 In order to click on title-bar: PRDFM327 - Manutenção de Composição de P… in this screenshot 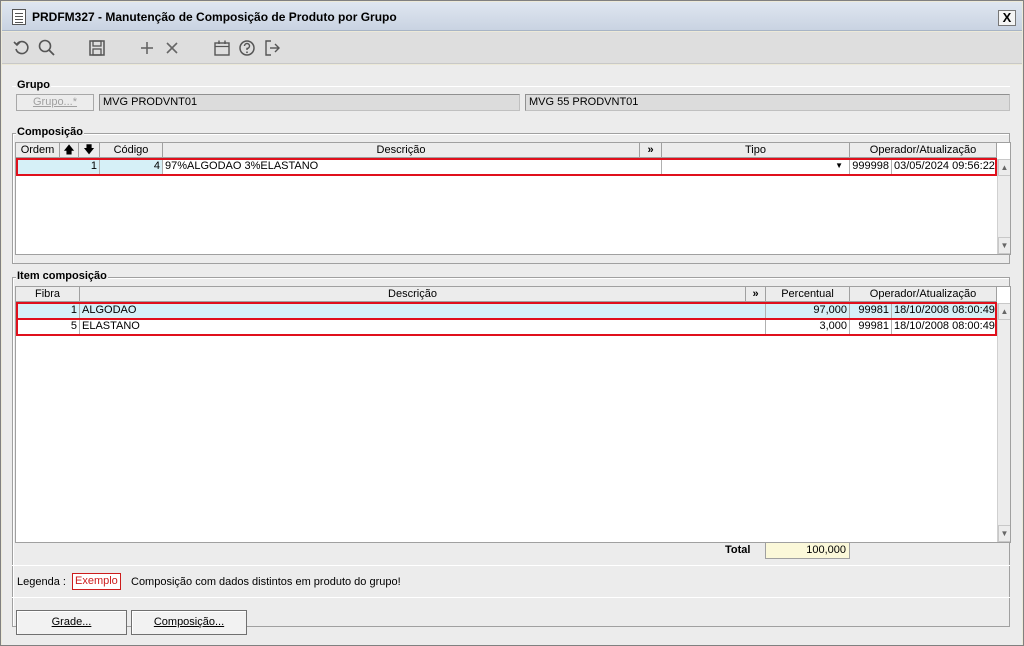, I will do `click(512, 16)`.